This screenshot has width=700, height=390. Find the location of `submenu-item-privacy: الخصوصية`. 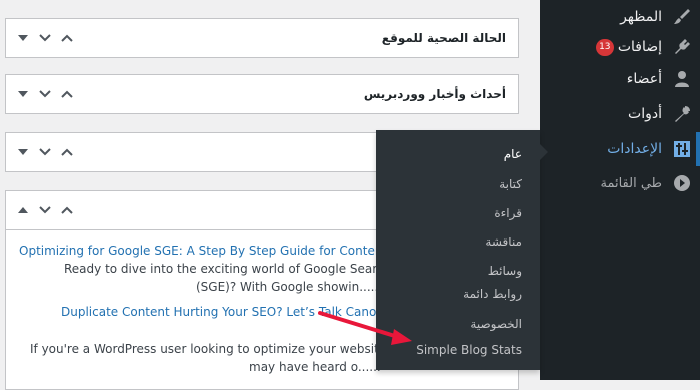

submenu-item-privacy: الخصوصية is located at coordinates (496, 324).